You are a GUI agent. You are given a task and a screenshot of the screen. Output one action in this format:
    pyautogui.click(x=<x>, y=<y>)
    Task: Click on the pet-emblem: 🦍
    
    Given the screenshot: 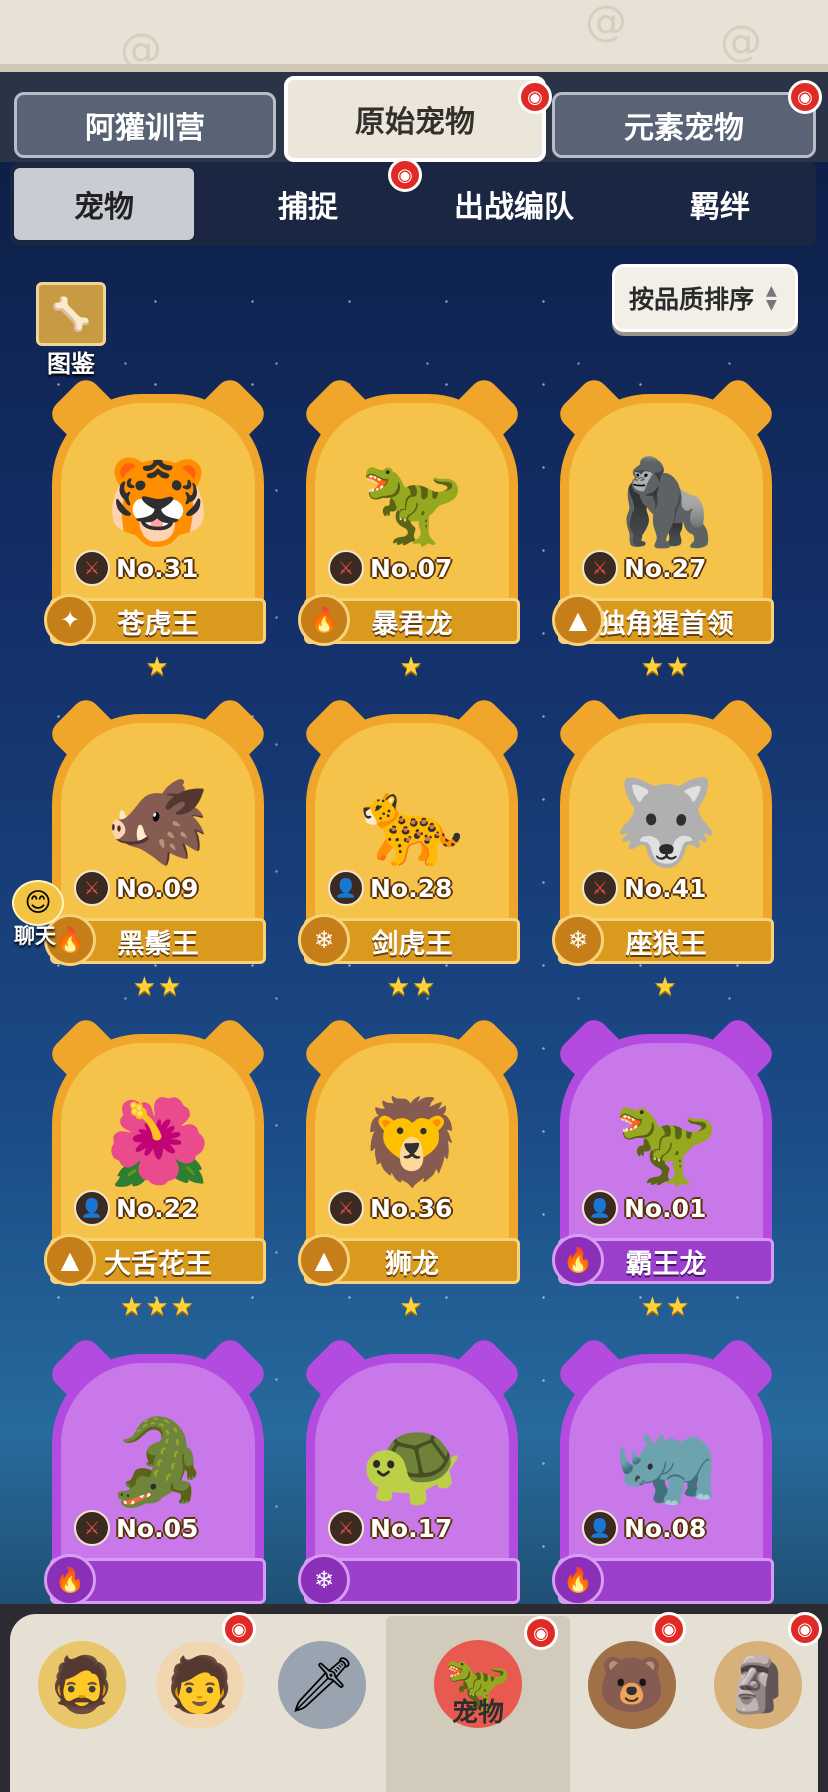 What is the action you would take?
    pyautogui.click(x=666, y=502)
    